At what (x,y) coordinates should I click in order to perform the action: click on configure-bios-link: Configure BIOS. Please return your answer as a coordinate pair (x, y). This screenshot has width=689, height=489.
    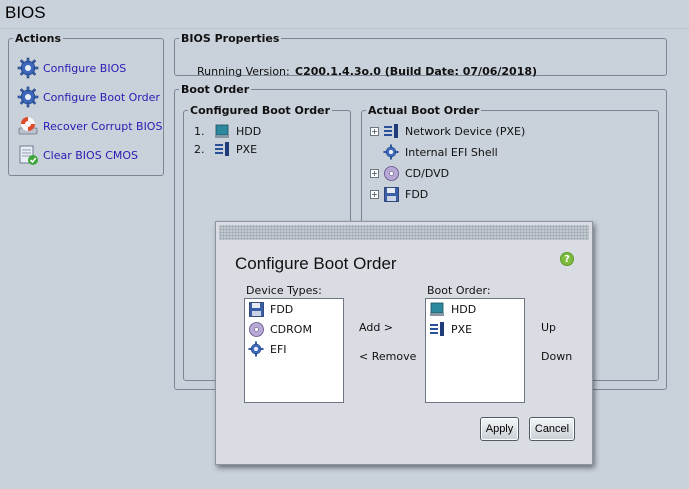
    Looking at the image, I should click on (71, 68).